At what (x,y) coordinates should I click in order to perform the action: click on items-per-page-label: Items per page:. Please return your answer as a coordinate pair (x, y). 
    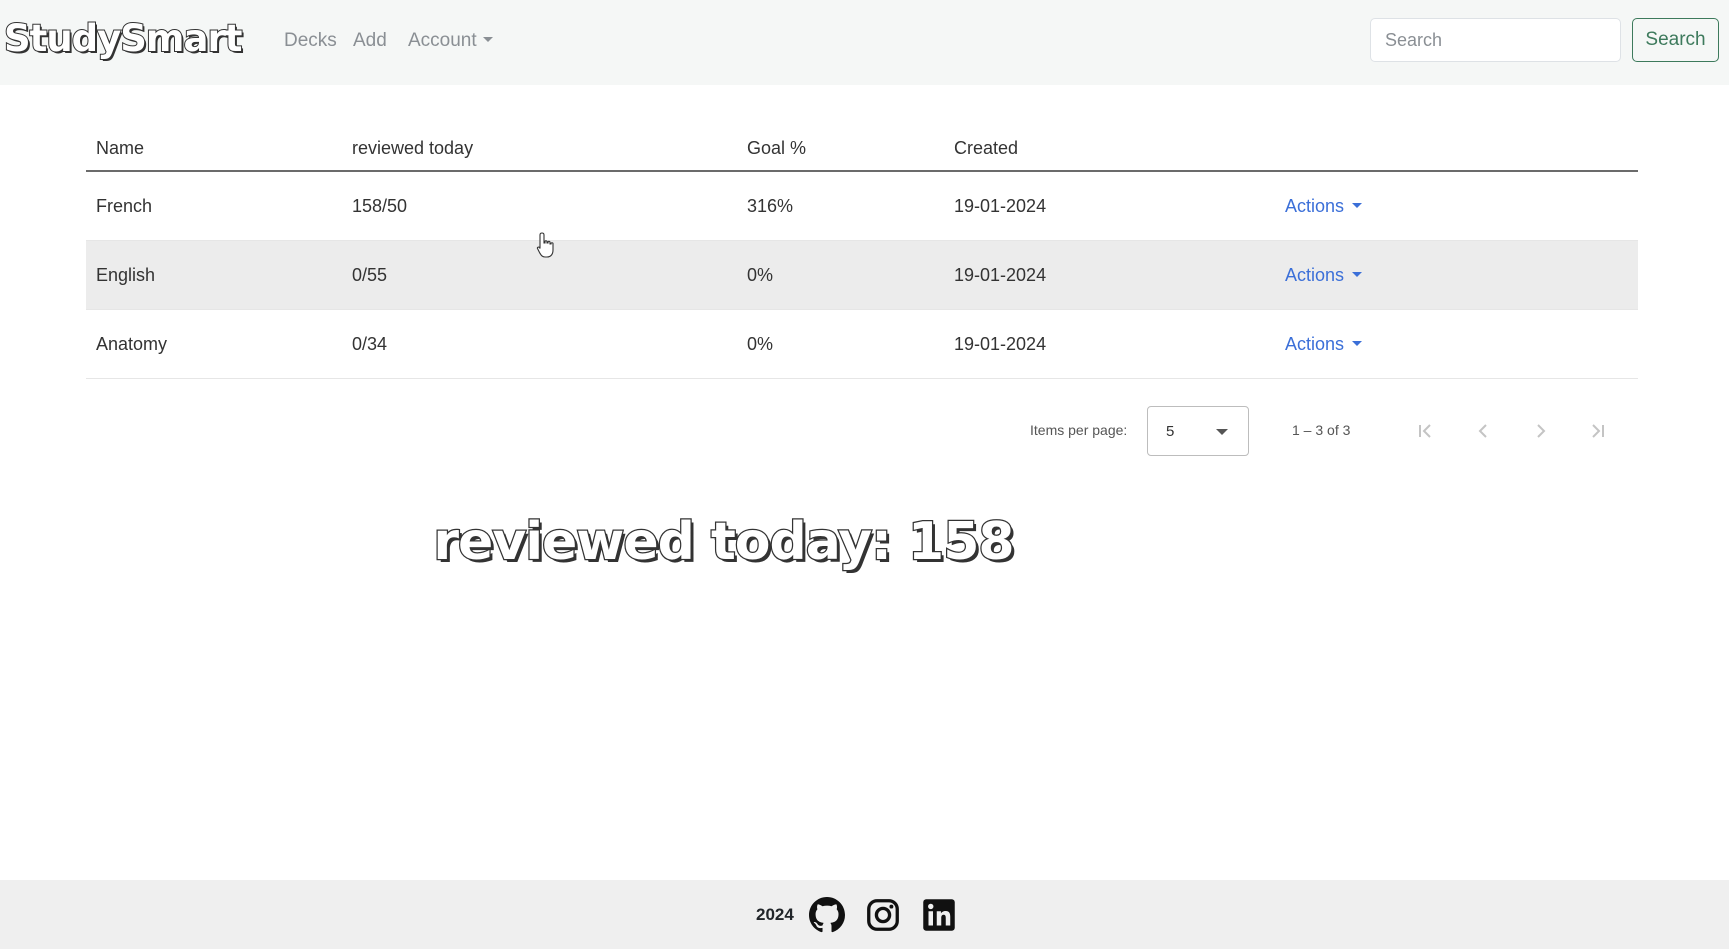
    Looking at the image, I should click on (1079, 430).